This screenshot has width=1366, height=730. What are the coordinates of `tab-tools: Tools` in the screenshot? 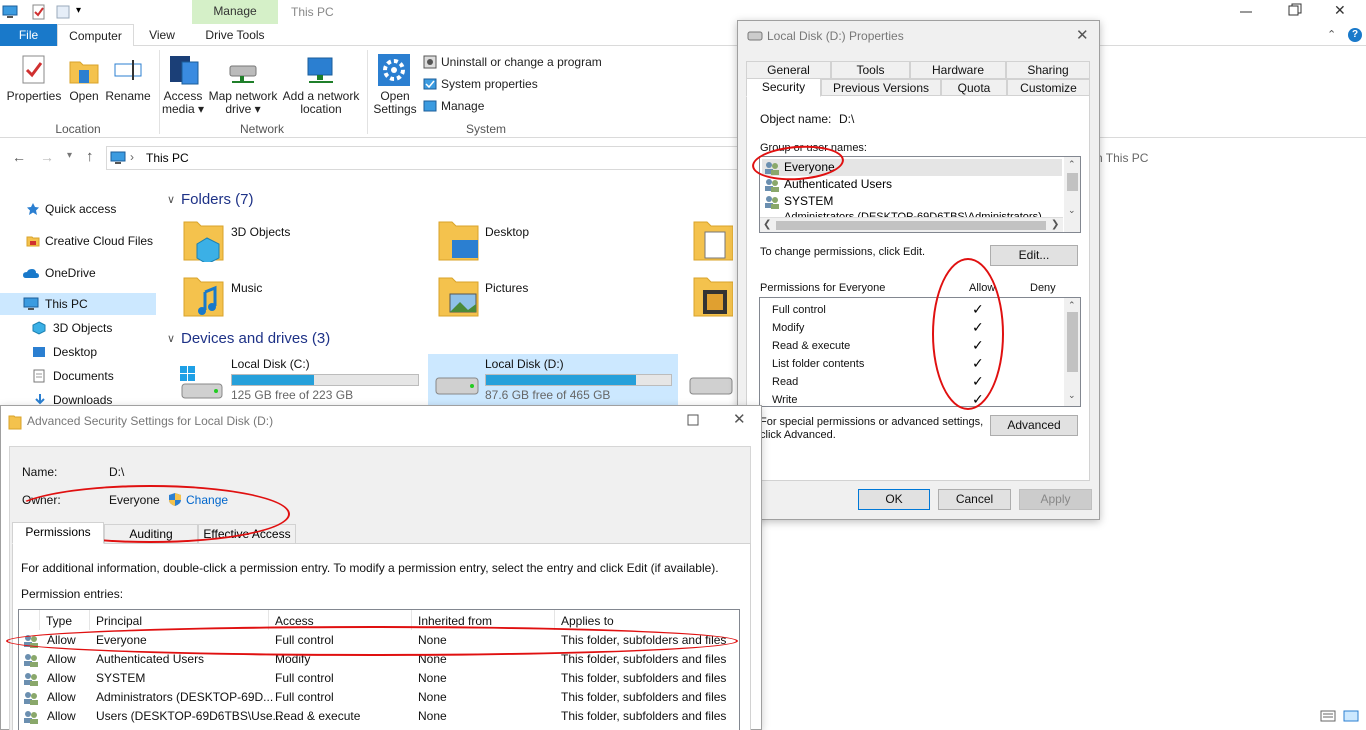 It's located at (870, 70).